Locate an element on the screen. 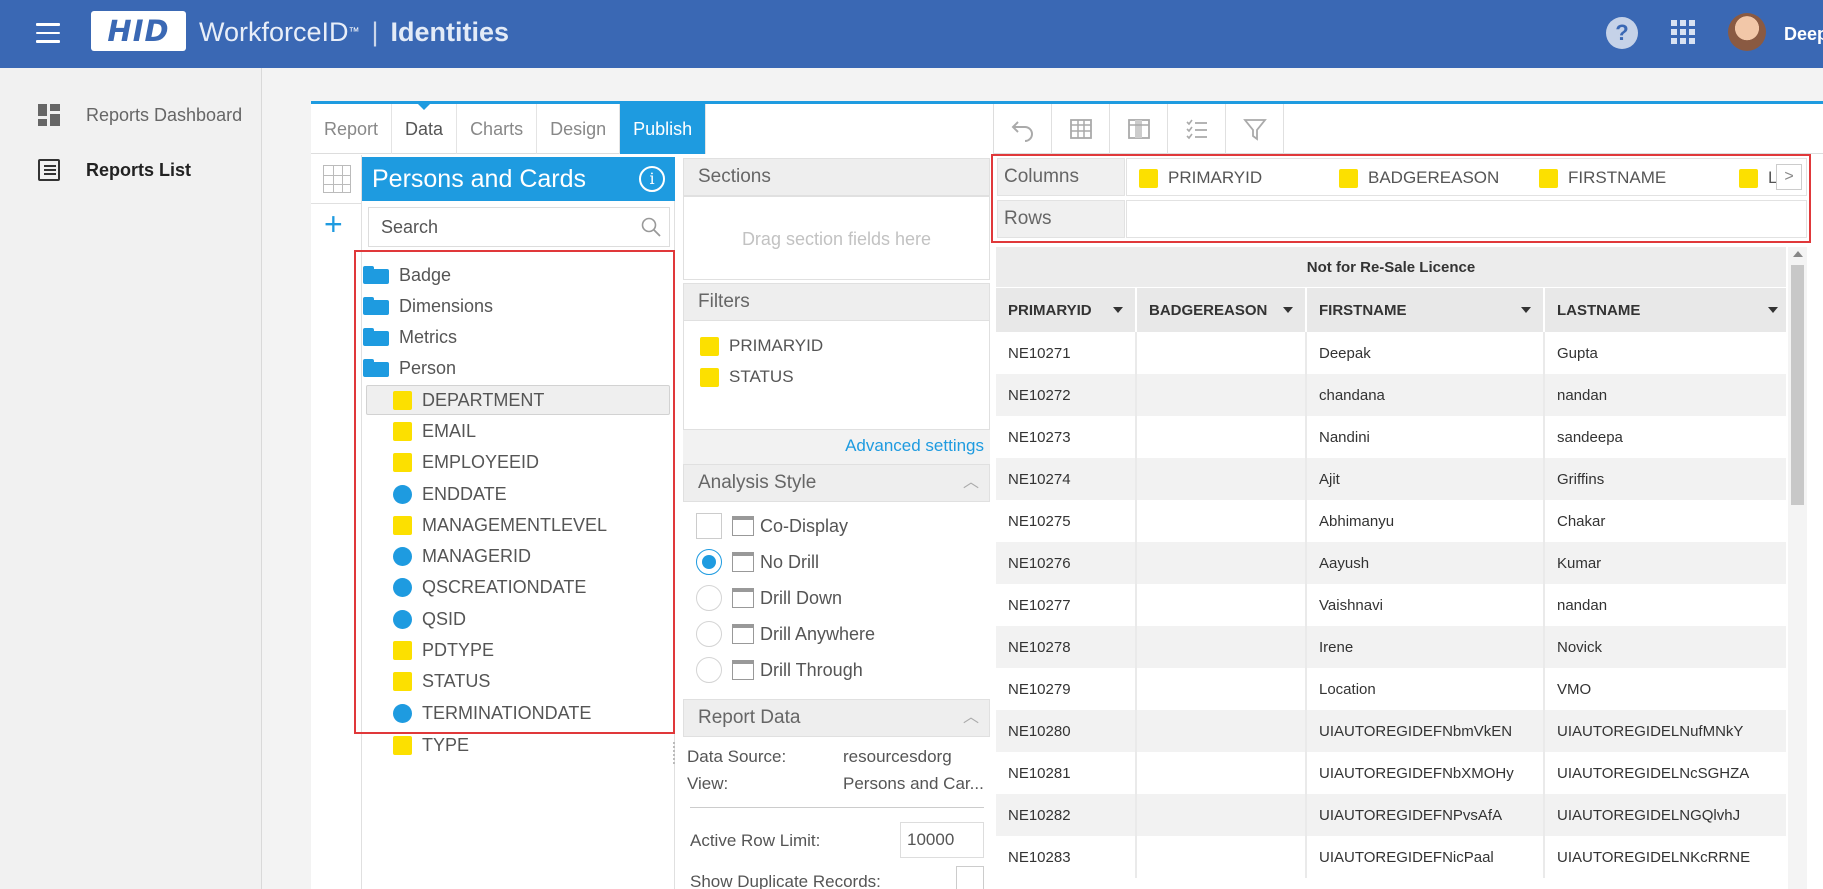  app-title: WorkforceID™ | Identities is located at coordinates (354, 32).